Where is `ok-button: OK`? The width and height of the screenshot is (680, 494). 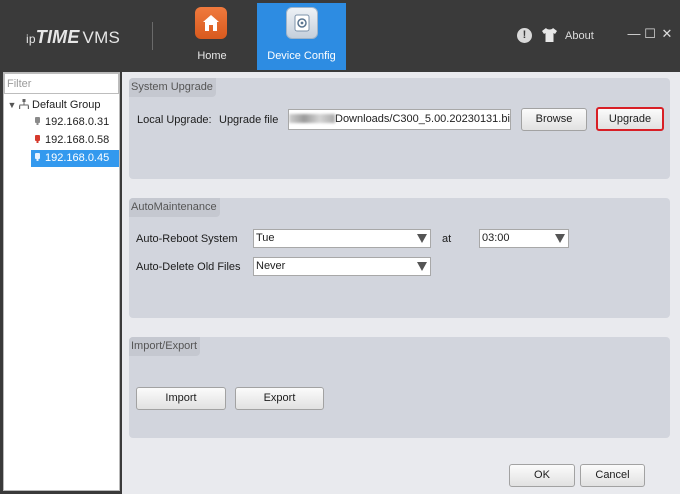
ok-button: OK is located at coordinates (542, 475).